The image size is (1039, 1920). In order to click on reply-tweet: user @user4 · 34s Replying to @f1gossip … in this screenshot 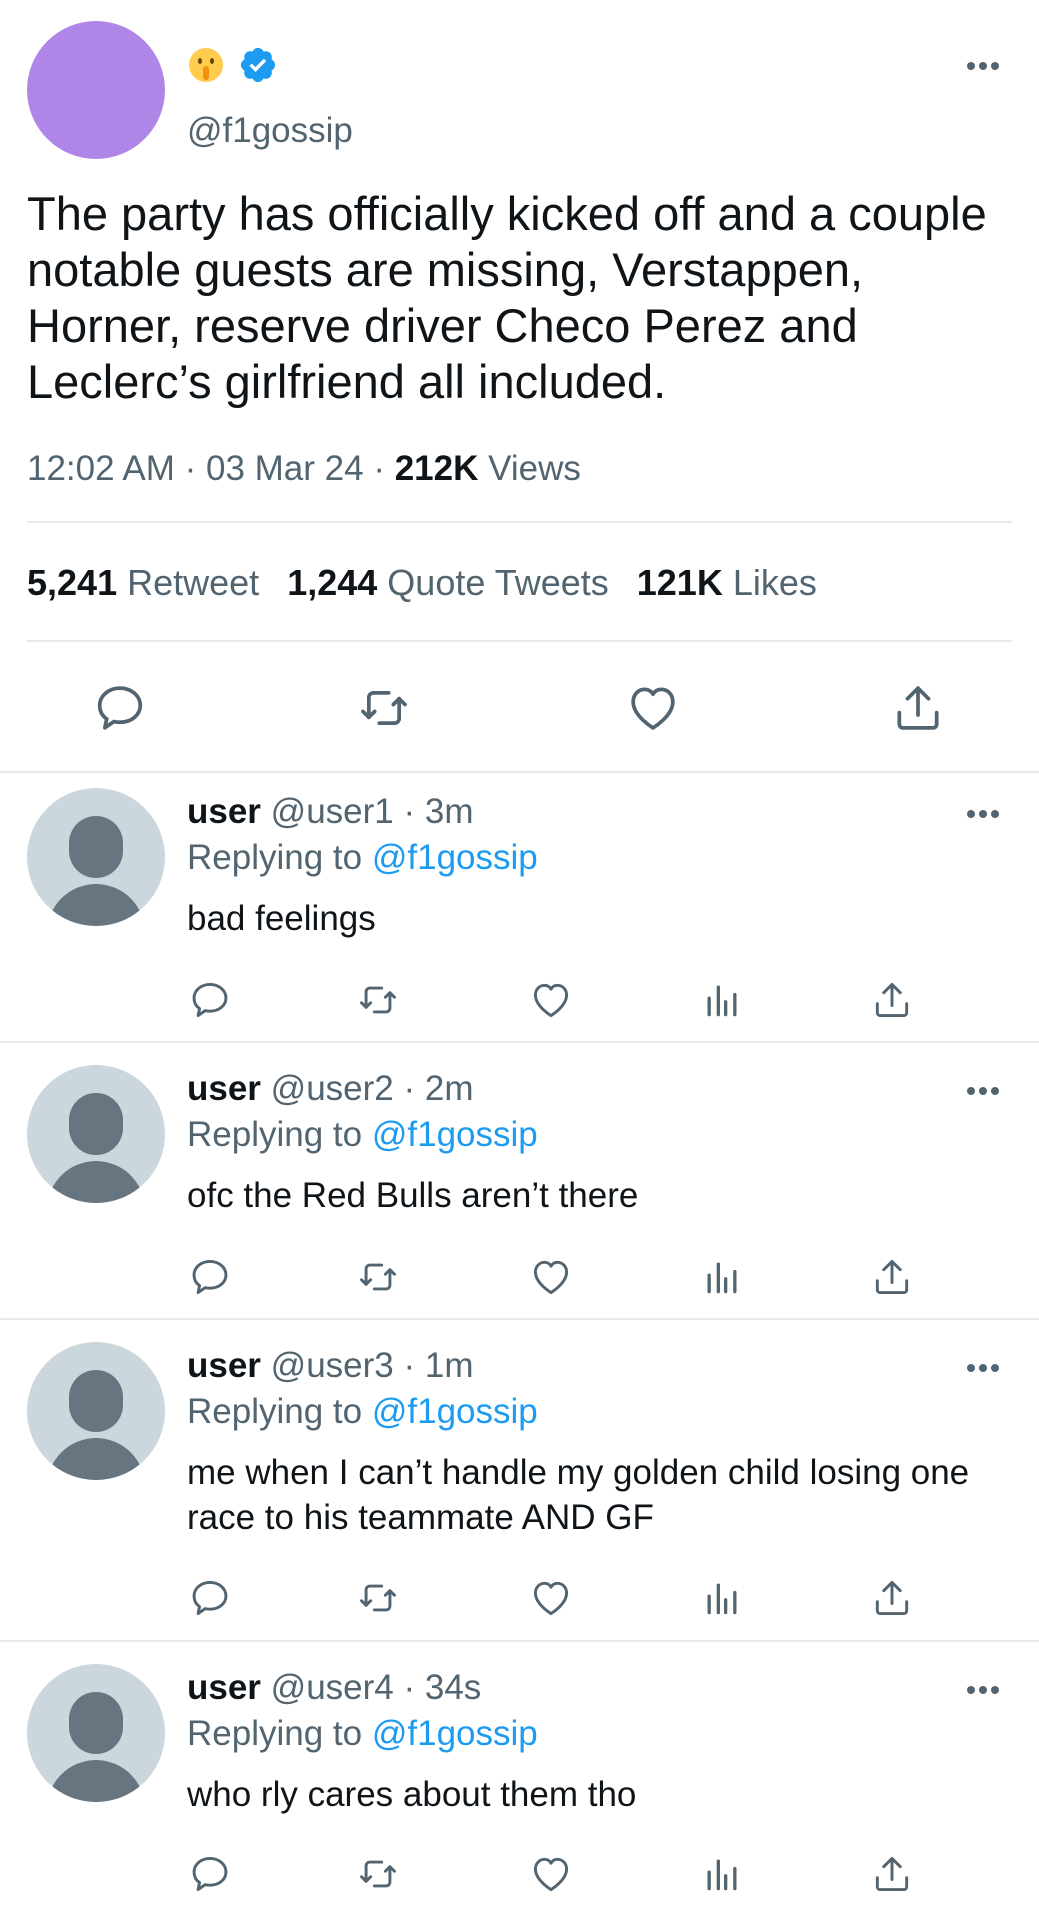, I will do `click(519, 1781)`.